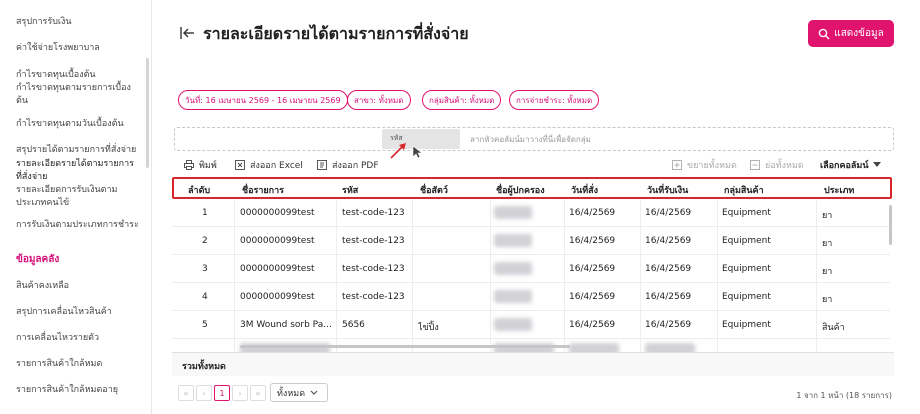 Image resolution: width=920 pixels, height=414 pixels. I want to click on sidebar-item-profit-loss-by-item: กำไรขาดทุนตามรายการเบื้องต้น, so click(75, 95).